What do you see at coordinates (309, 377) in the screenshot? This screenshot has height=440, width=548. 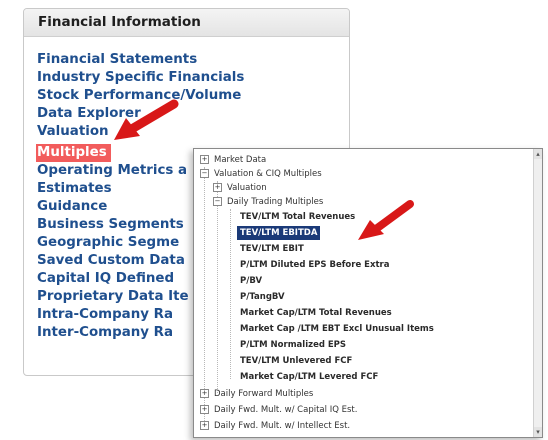 I see `tree-leaf-market-cap-ltm-levered-fcf: Market Cap/LTM Levered FCF` at bounding box center [309, 377].